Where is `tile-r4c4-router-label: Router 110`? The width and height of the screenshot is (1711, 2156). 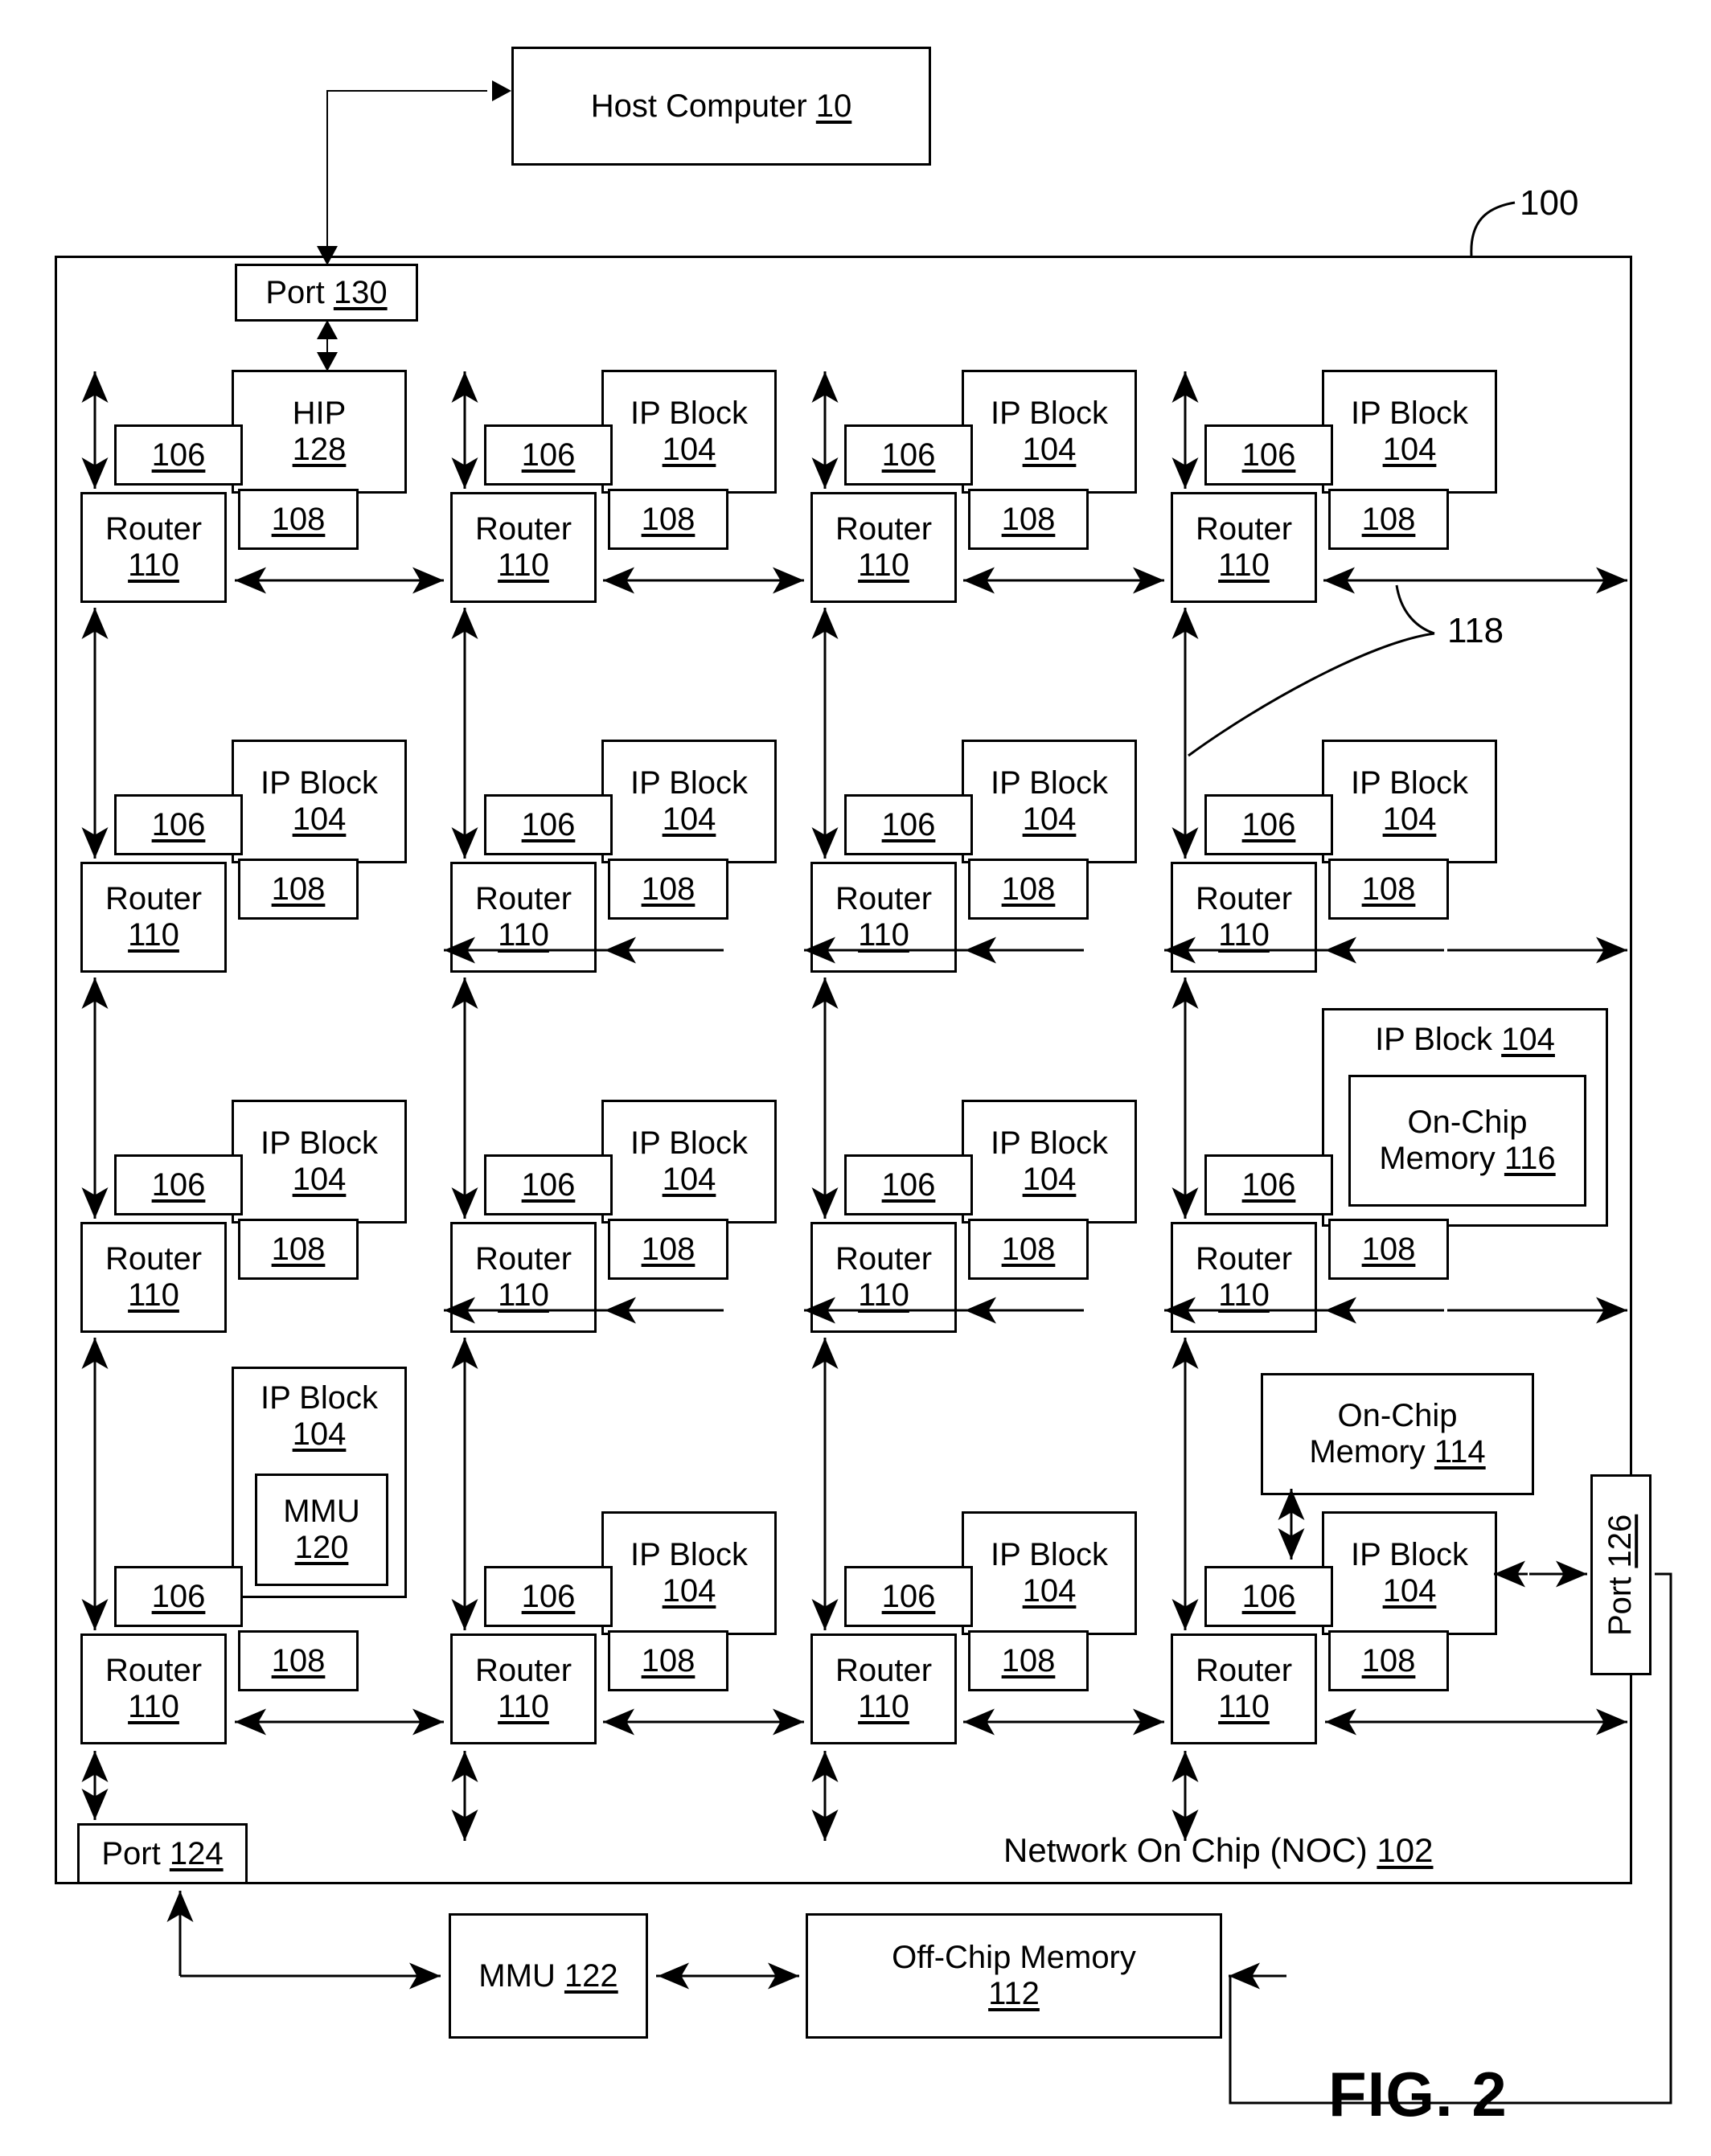
tile-r4c4-router-label: Router 110 is located at coordinates (1244, 1688).